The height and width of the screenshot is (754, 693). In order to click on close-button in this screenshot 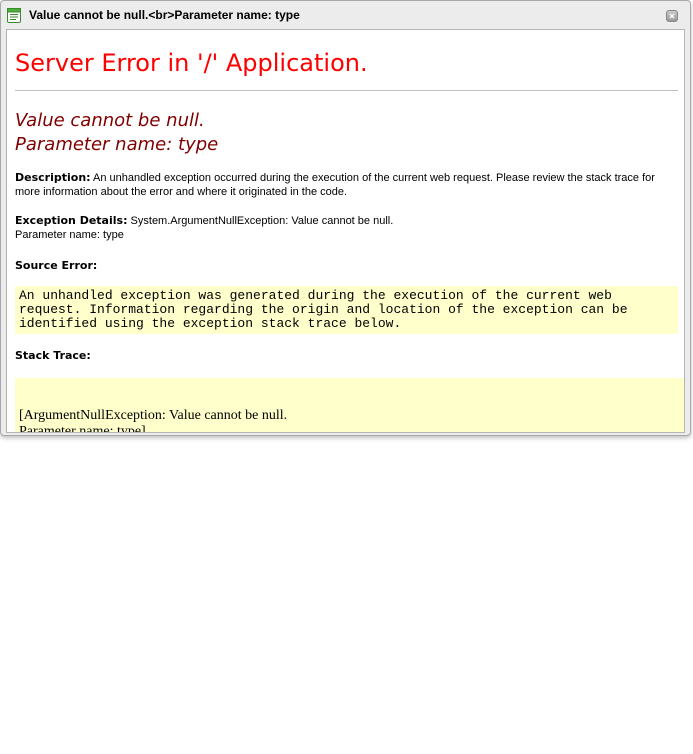, I will do `click(672, 16)`.